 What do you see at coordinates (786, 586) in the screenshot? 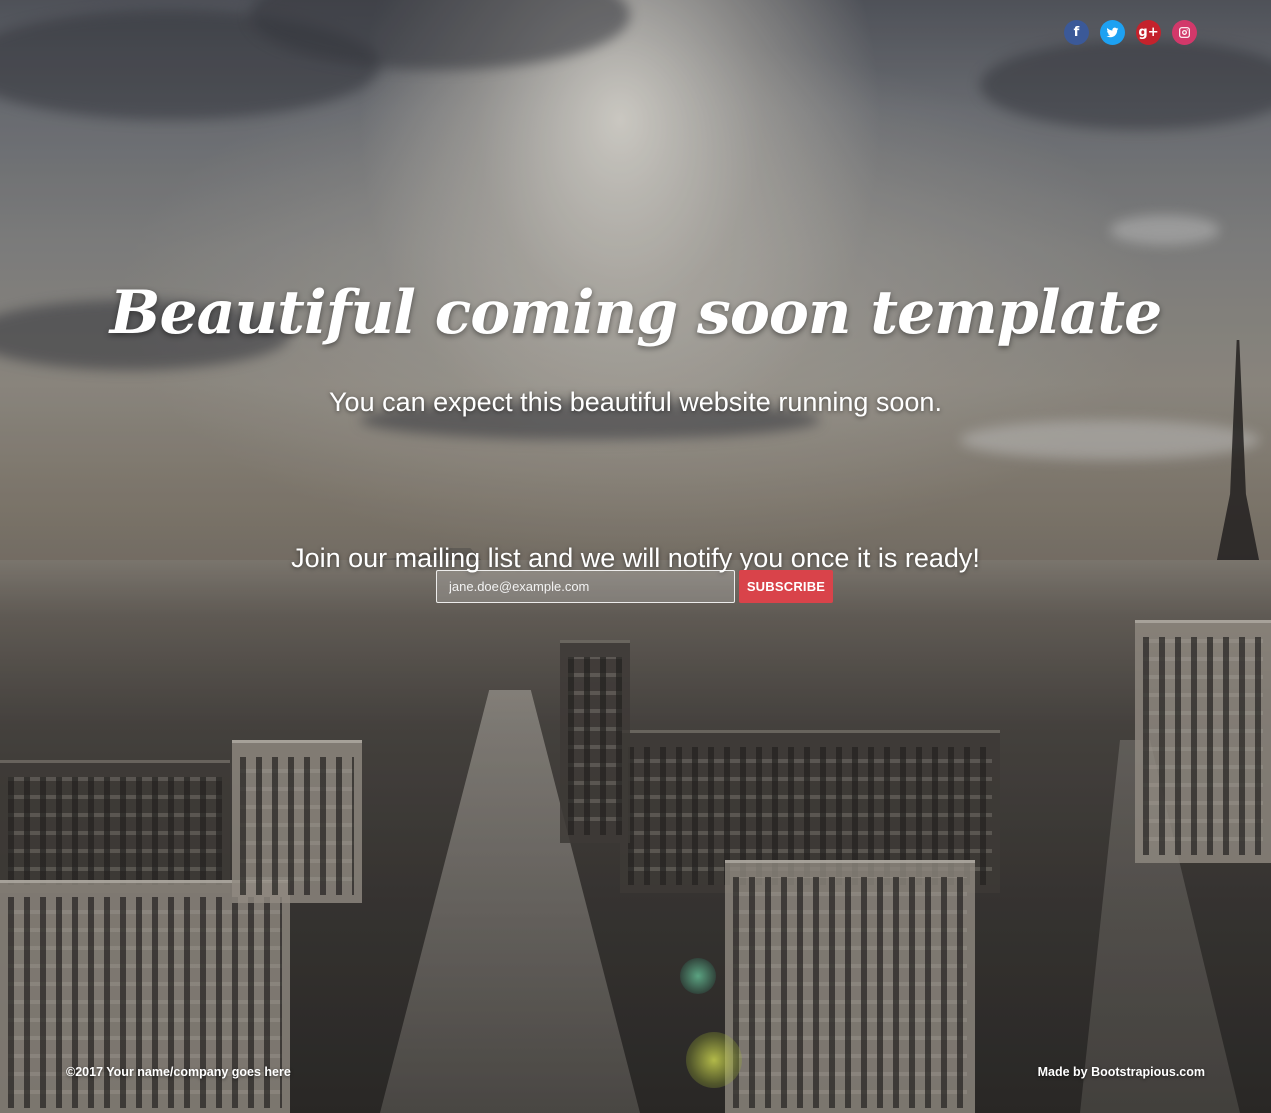
I see `subscribe-button: SUBSCRIBE` at bounding box center [786, 586].